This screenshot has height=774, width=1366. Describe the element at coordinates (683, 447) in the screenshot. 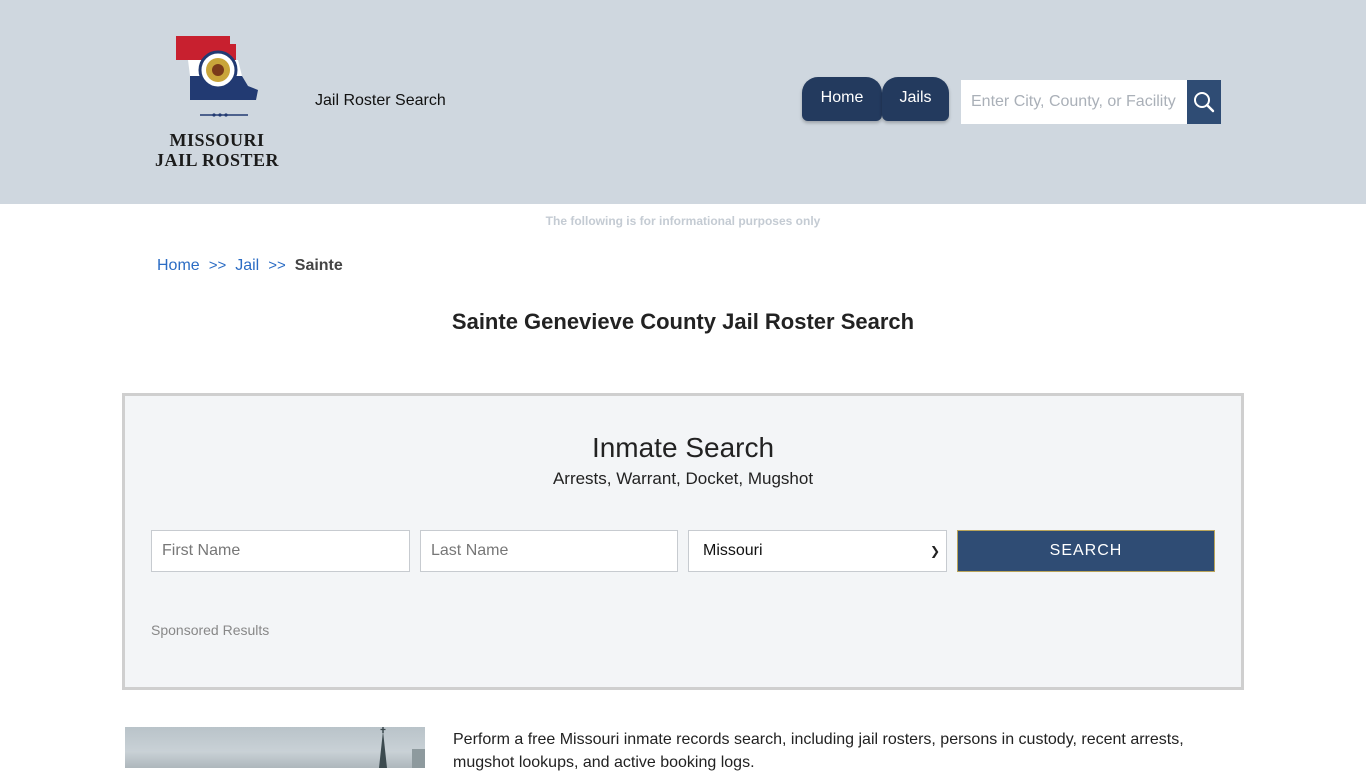

I see `inmate-search-title: Inmate Search` at that location.